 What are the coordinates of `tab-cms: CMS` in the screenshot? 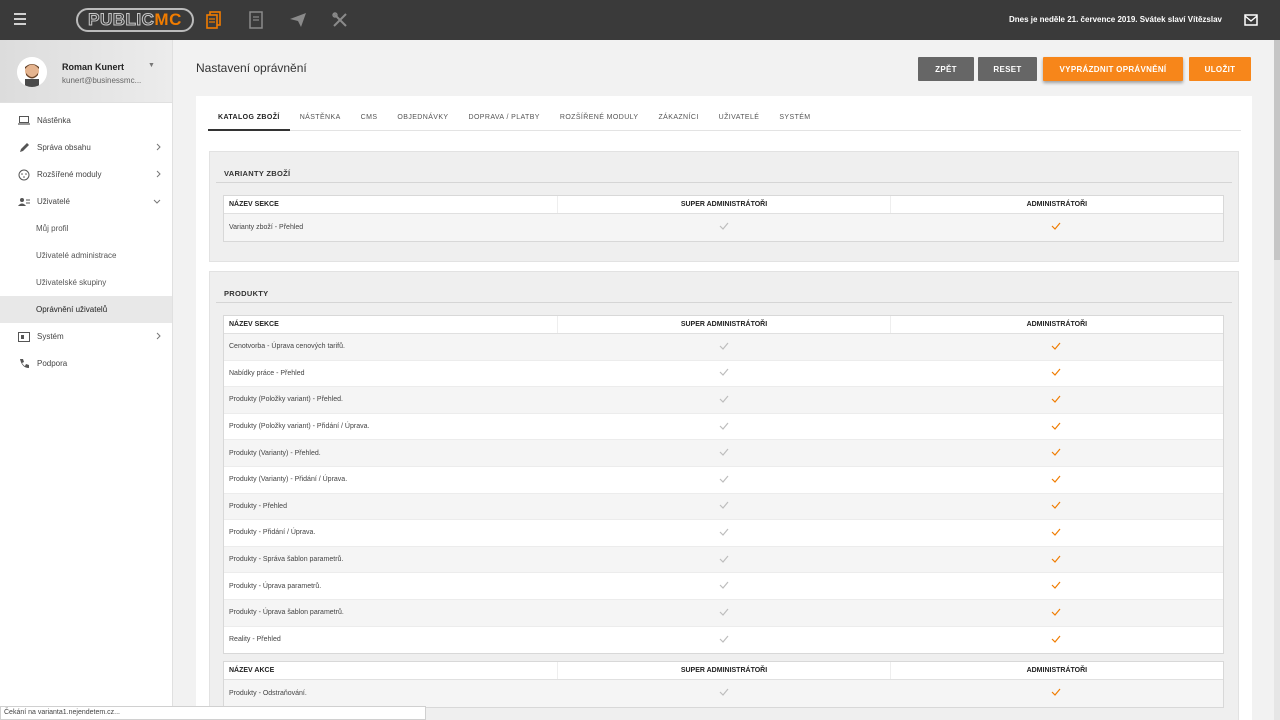 It's located at (369, 120).